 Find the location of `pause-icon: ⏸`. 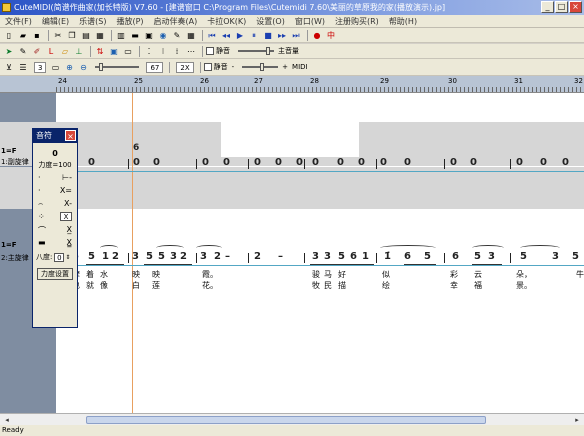

pause-icon: ⏸ is located at coordinates (254, 35).